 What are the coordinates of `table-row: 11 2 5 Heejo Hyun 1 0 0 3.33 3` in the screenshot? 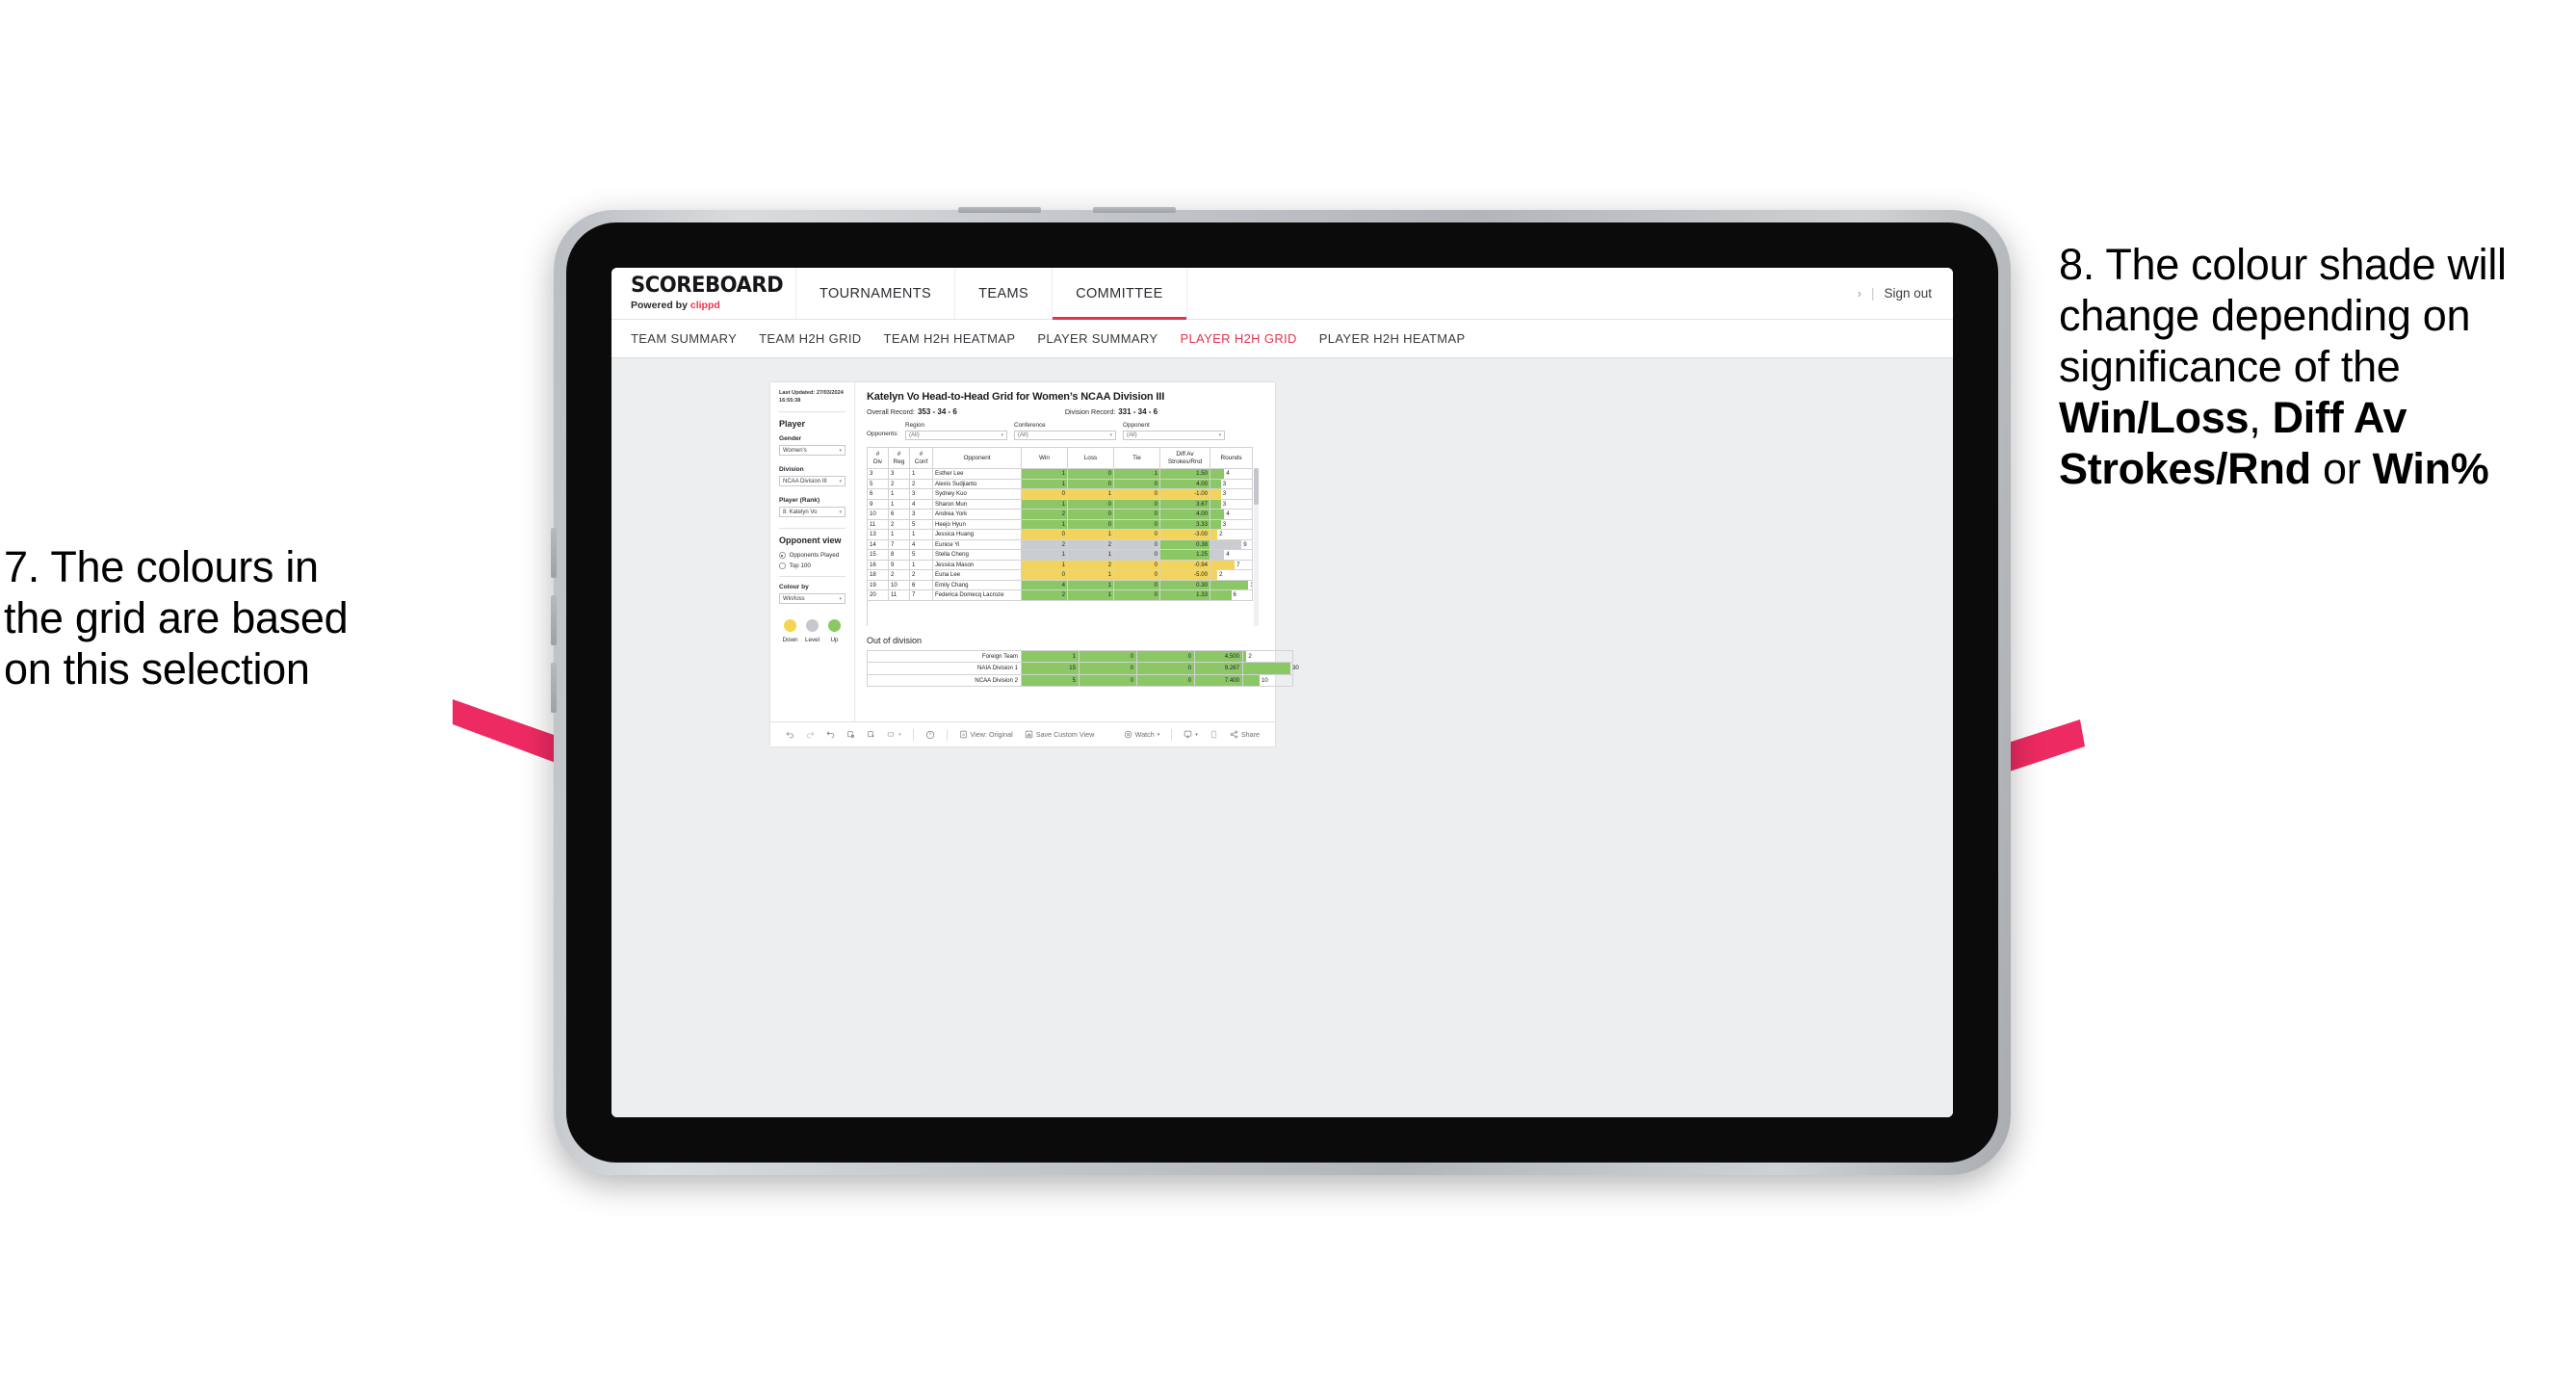 It's located at (1060, 524).